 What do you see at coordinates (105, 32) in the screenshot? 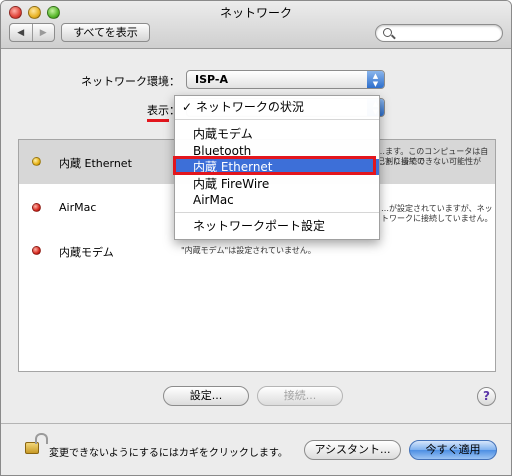
I see `show-all-button: すべてを表示` at bounding box center [105, 32].